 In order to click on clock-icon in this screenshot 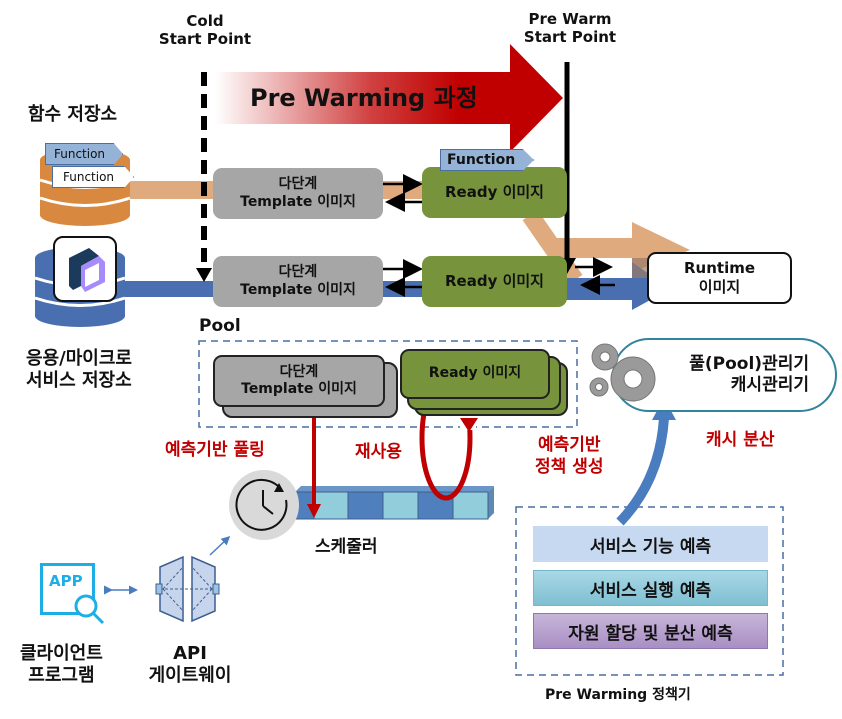, I will do `click(261, 504)`.